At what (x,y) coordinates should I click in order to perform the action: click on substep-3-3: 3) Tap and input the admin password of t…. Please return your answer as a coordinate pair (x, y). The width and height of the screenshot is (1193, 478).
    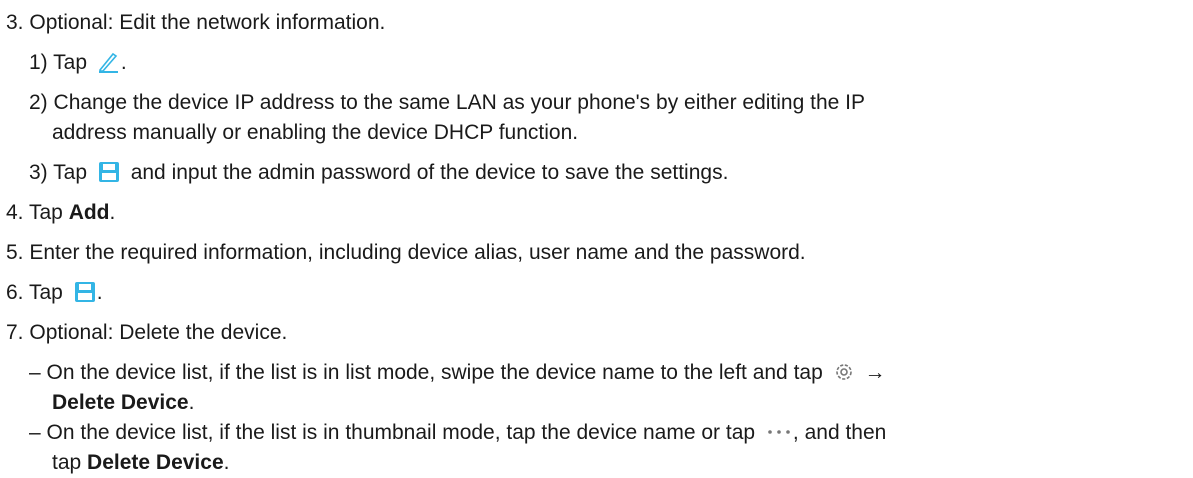
    Looking at the image, I should click on (378, 173).